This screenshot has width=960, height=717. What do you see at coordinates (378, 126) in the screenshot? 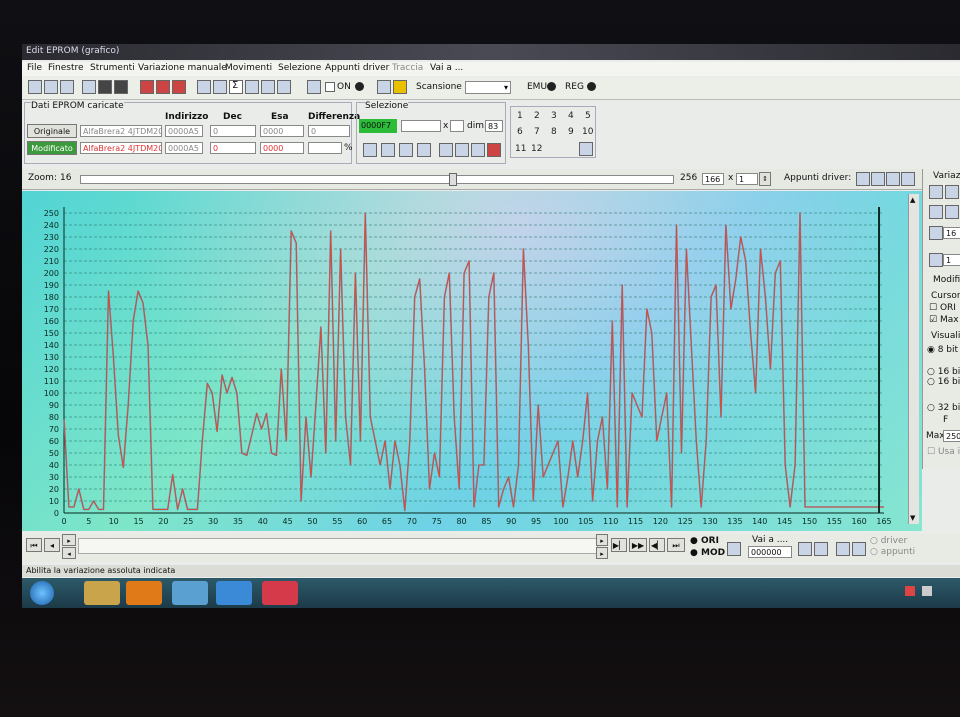
I see `selection-address: 0000F7` at bounding box center [378, 126].